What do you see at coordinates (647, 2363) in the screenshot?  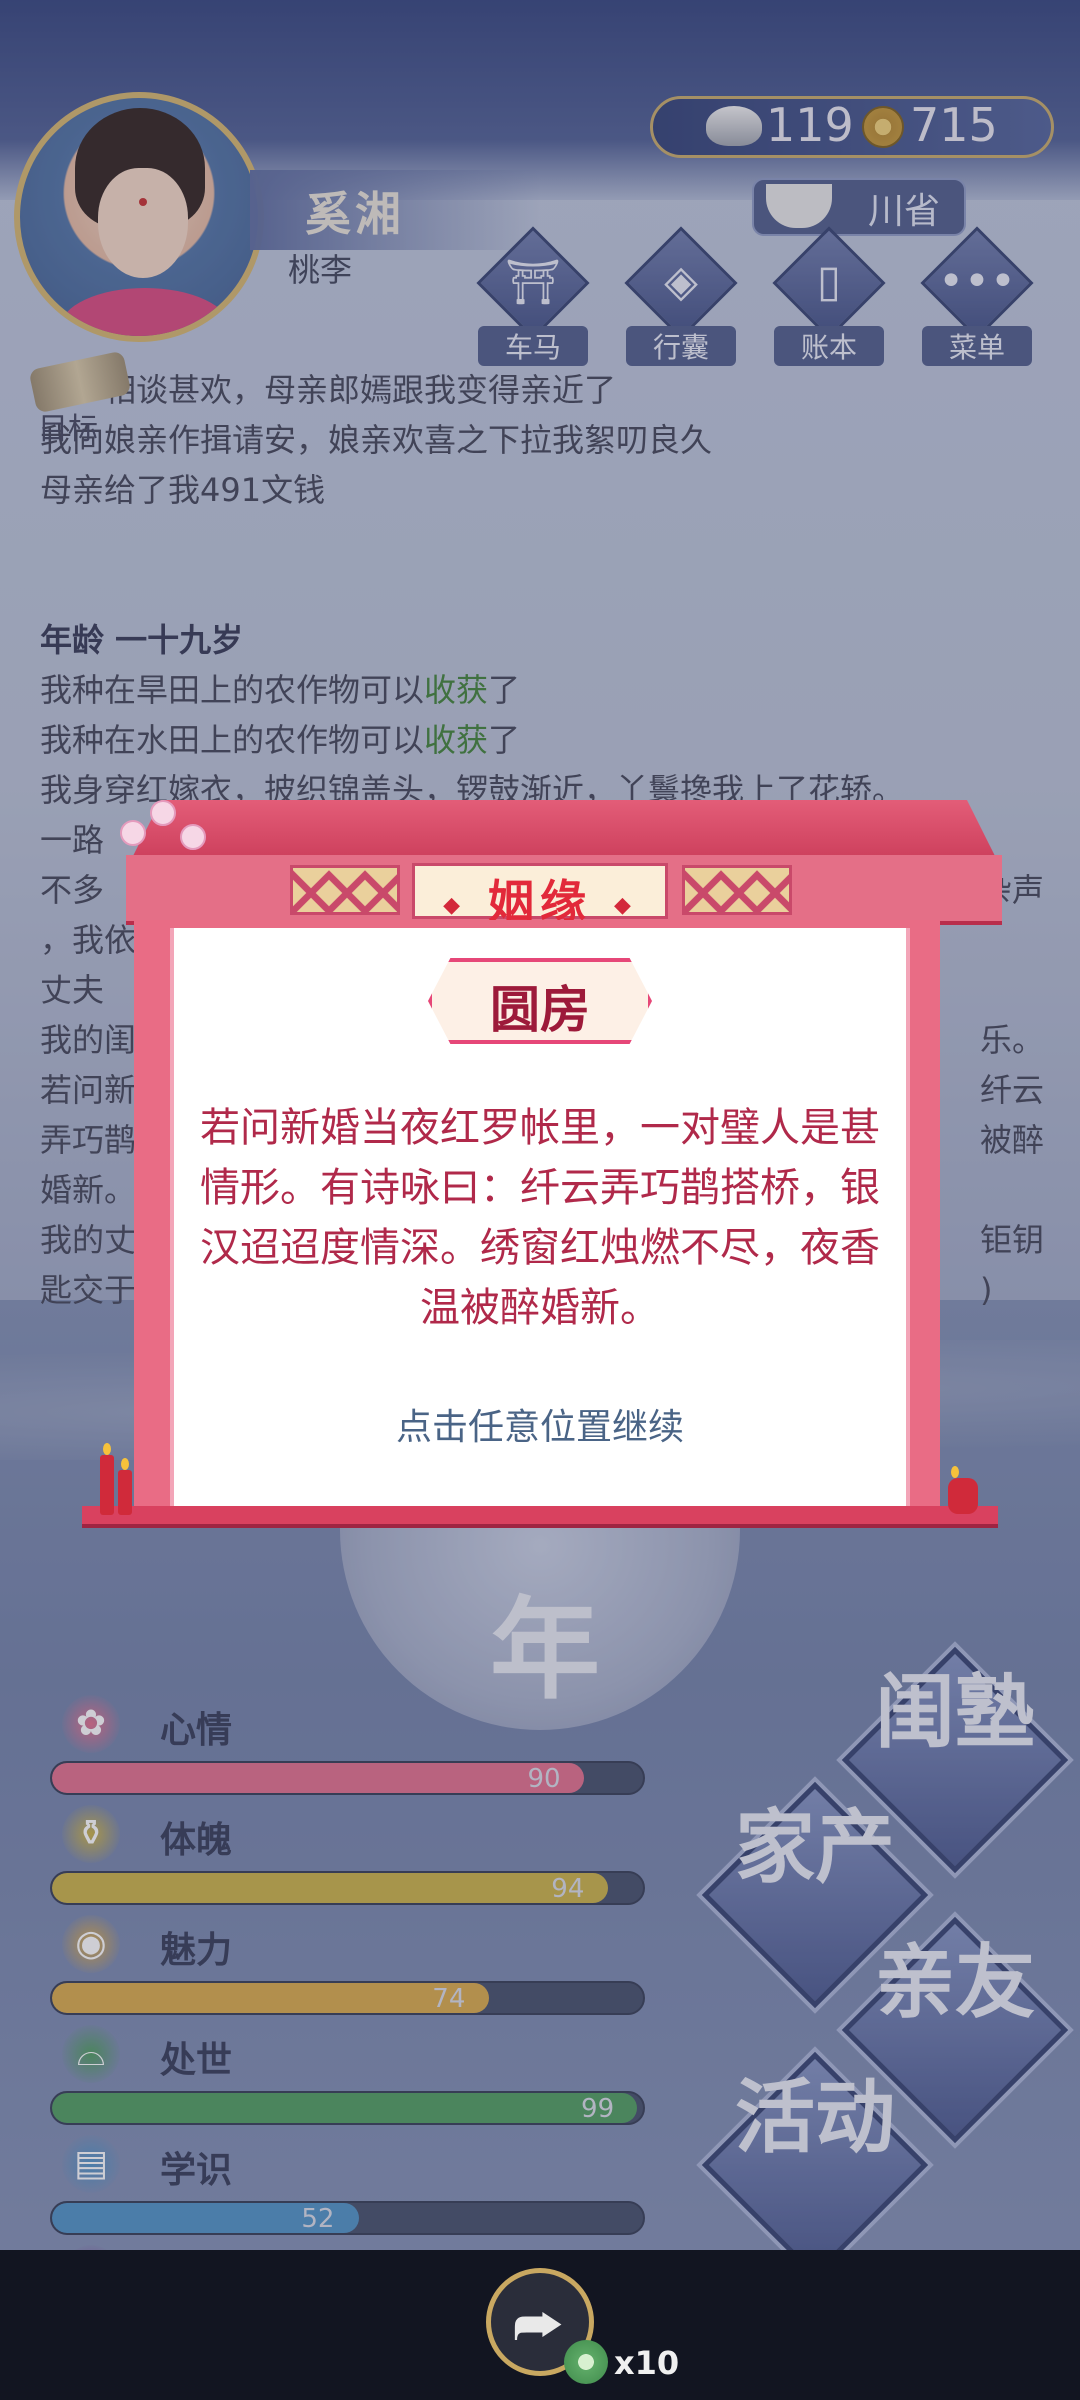 I see `share-count: x10` at bounding box center [647, 2363].